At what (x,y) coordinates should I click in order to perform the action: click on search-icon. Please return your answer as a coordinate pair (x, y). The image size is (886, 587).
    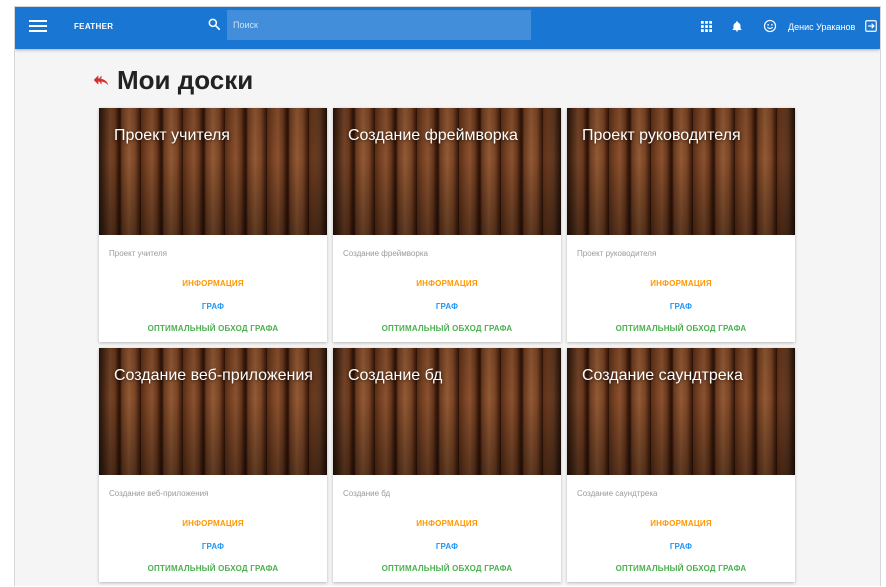
    Looking at the image, I should click on (214, 24).